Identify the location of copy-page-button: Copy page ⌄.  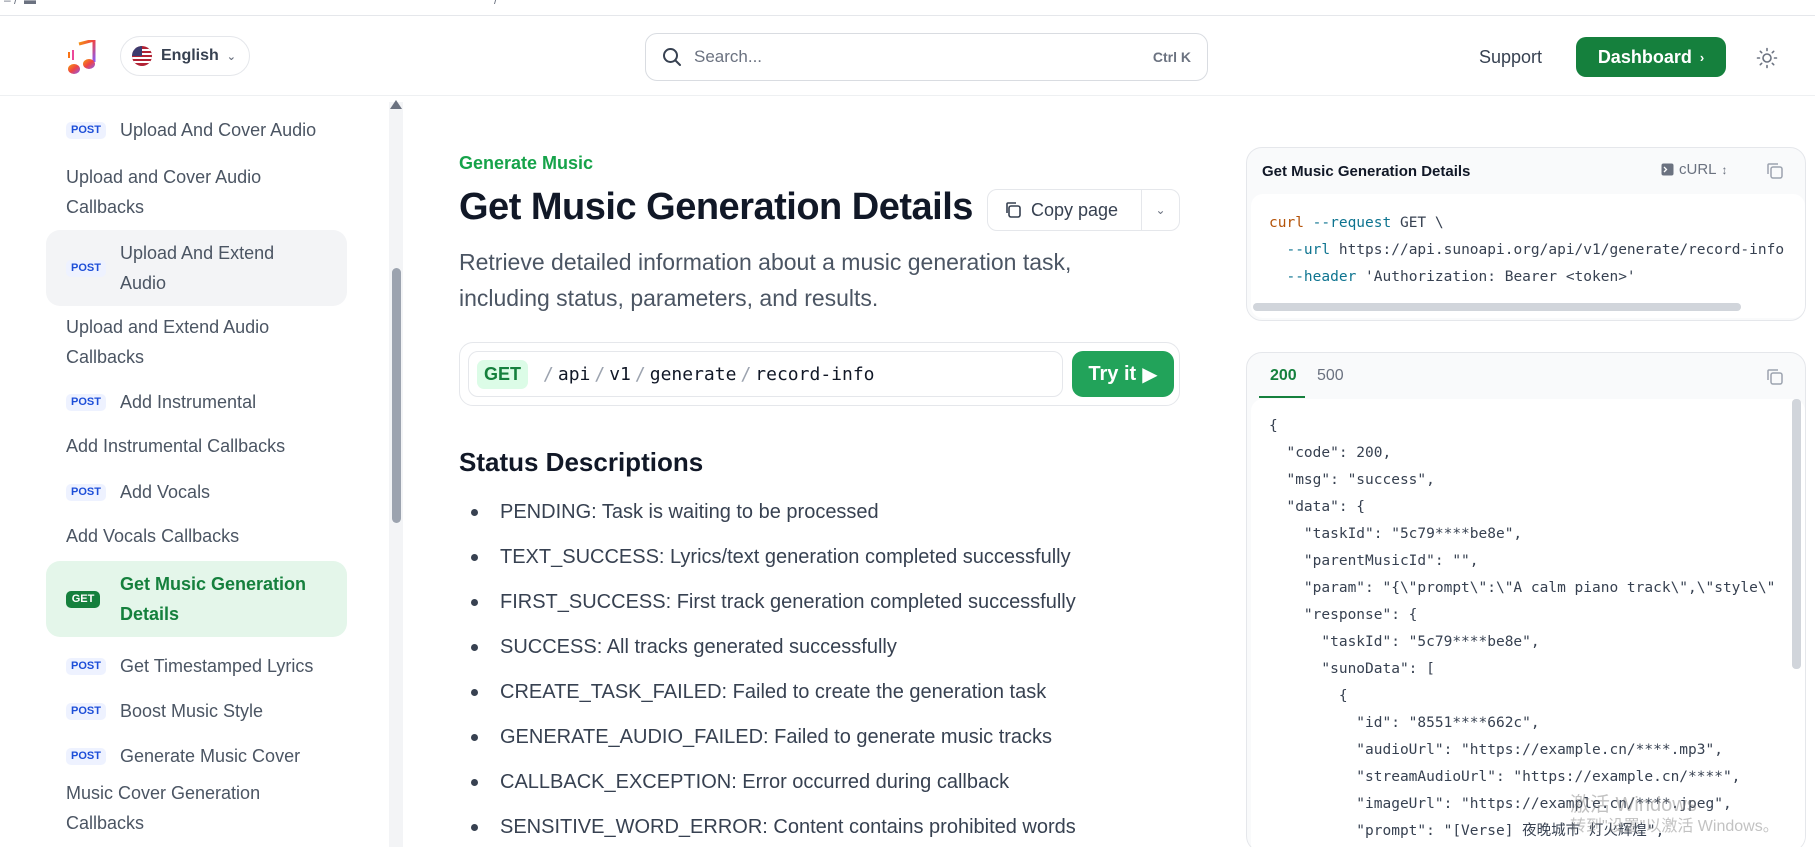
(1083, 210).